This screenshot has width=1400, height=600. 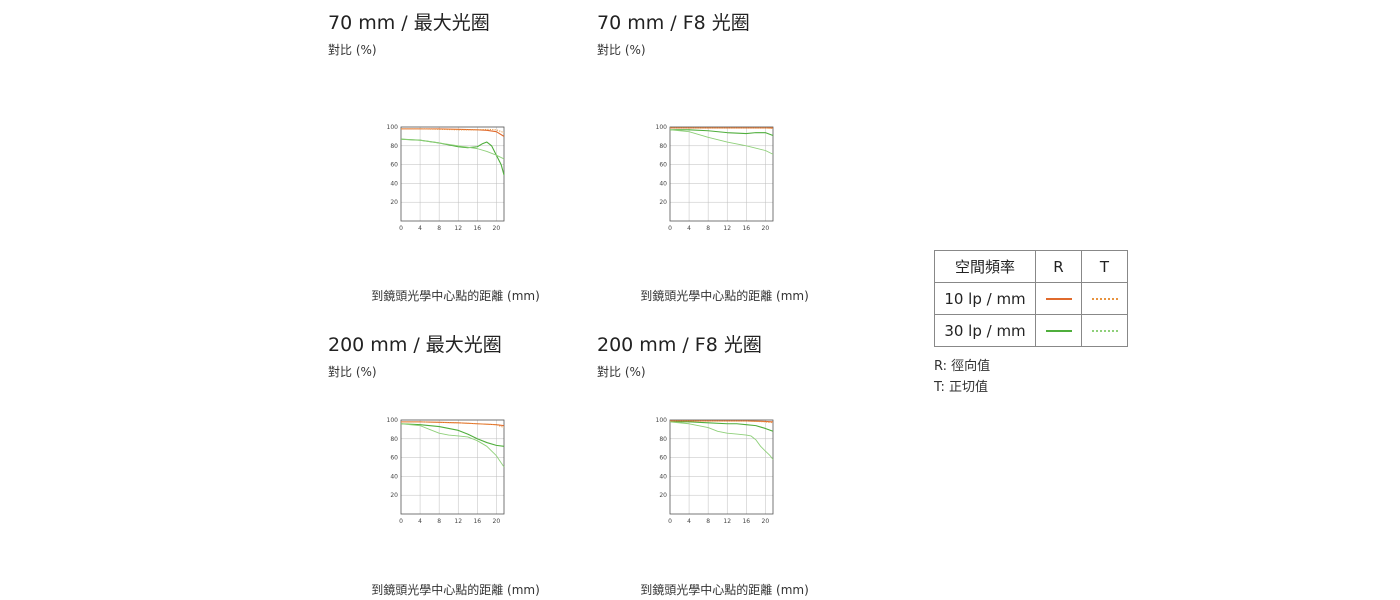 What do you see at coordinates (961, 387) in the screenshot?
I see `note-tangential: T: 正切值` at bounding box center [961, 387].